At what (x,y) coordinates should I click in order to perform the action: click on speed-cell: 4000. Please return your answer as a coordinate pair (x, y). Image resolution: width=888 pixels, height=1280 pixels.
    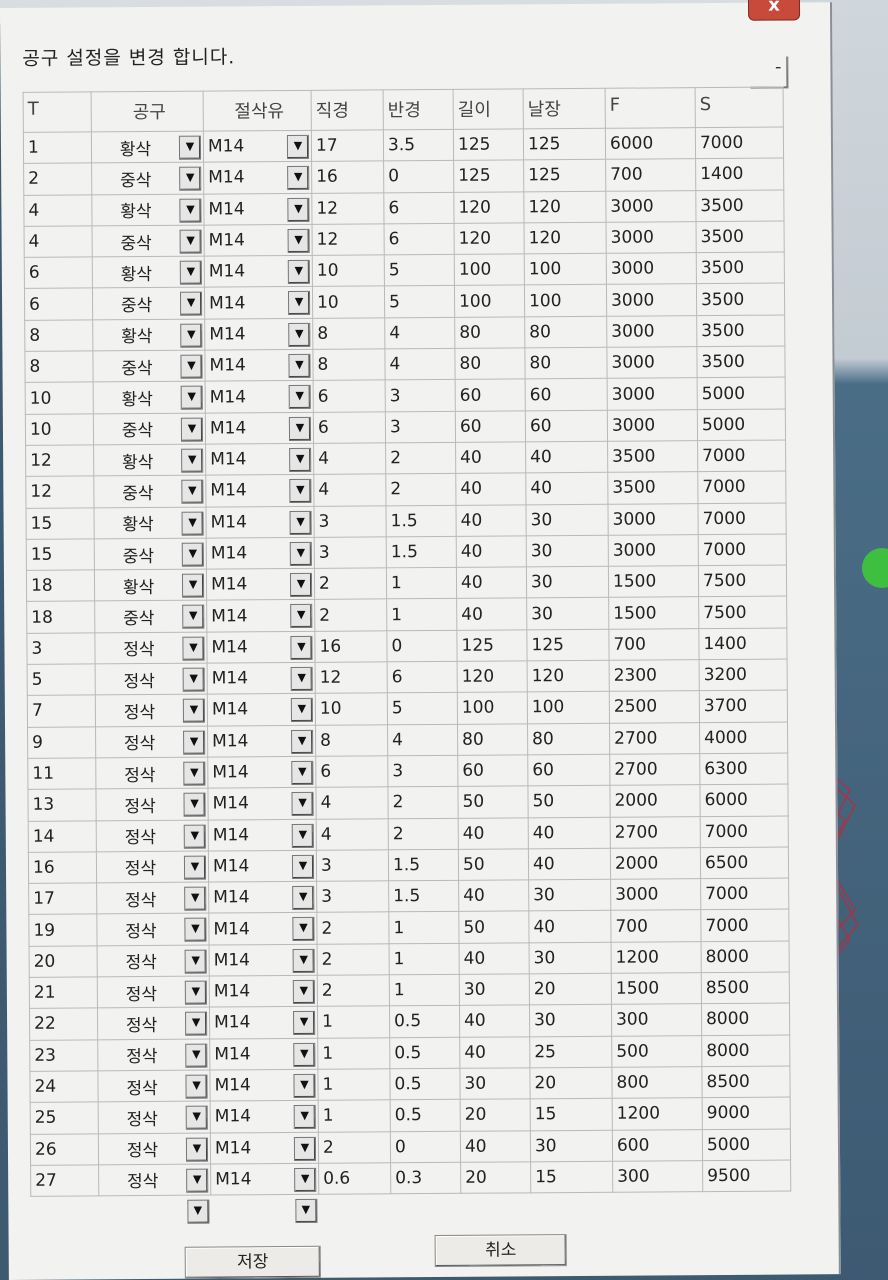
    Looking at the image, I should click on (743, 737).